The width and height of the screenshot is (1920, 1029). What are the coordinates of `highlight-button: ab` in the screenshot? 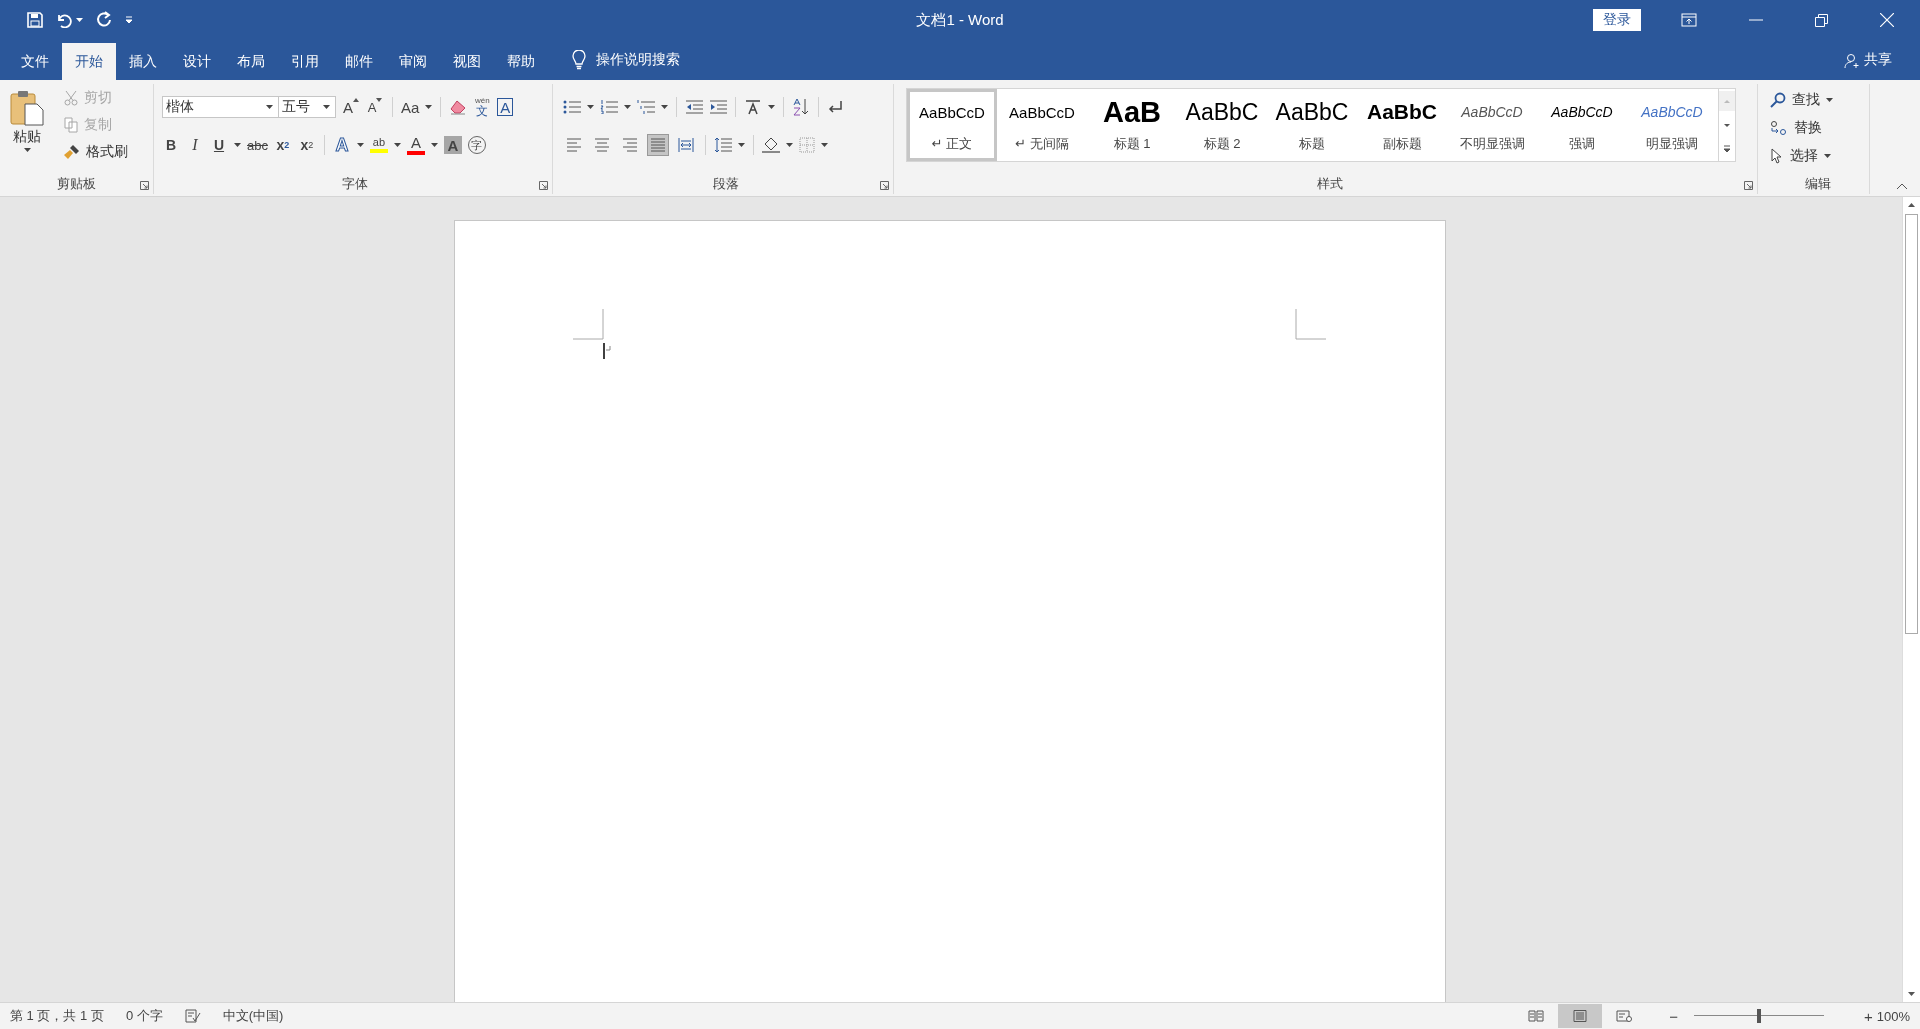 It's located at (378, 145).